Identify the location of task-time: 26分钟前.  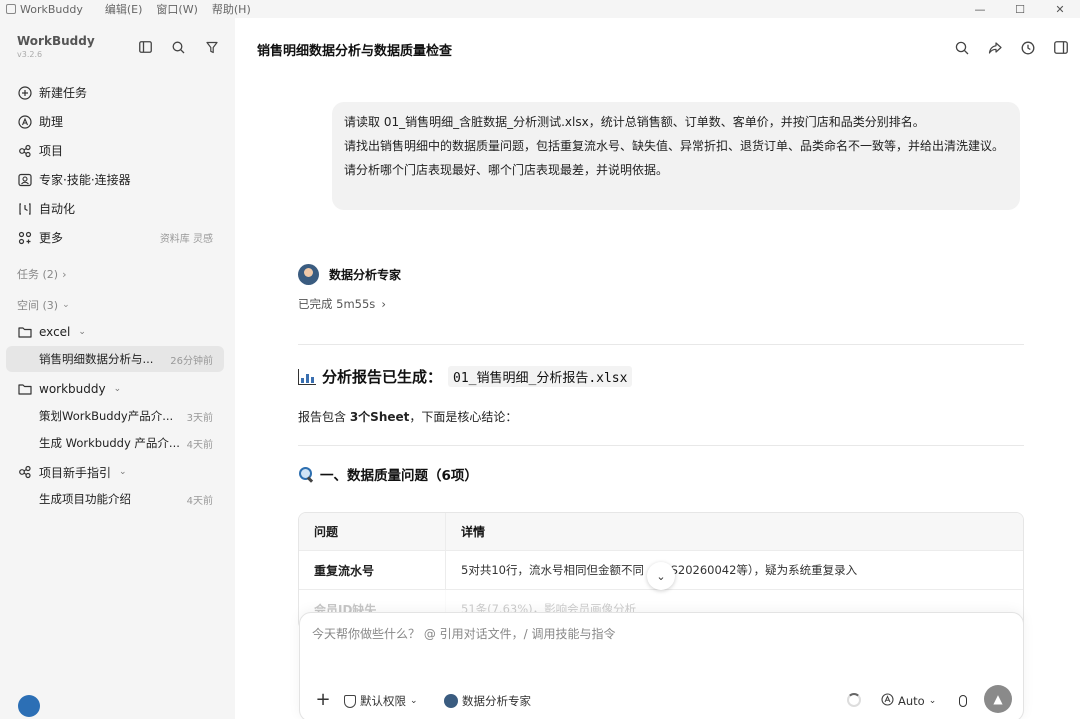
(191, 361).